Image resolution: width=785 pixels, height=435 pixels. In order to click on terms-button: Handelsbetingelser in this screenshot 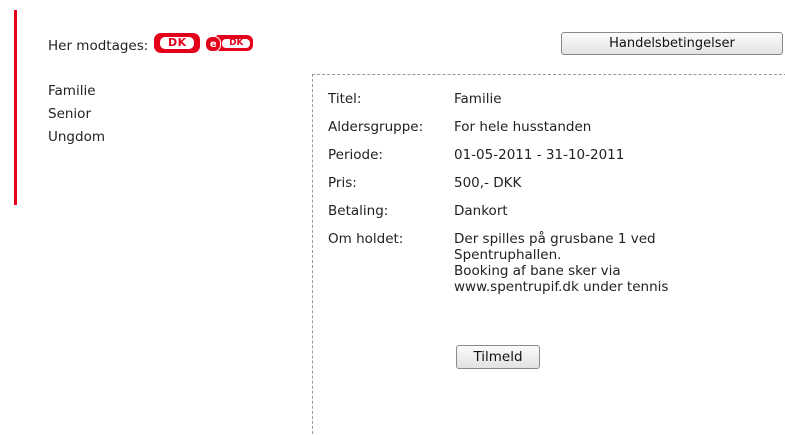, I will do `click(672, 43)`.